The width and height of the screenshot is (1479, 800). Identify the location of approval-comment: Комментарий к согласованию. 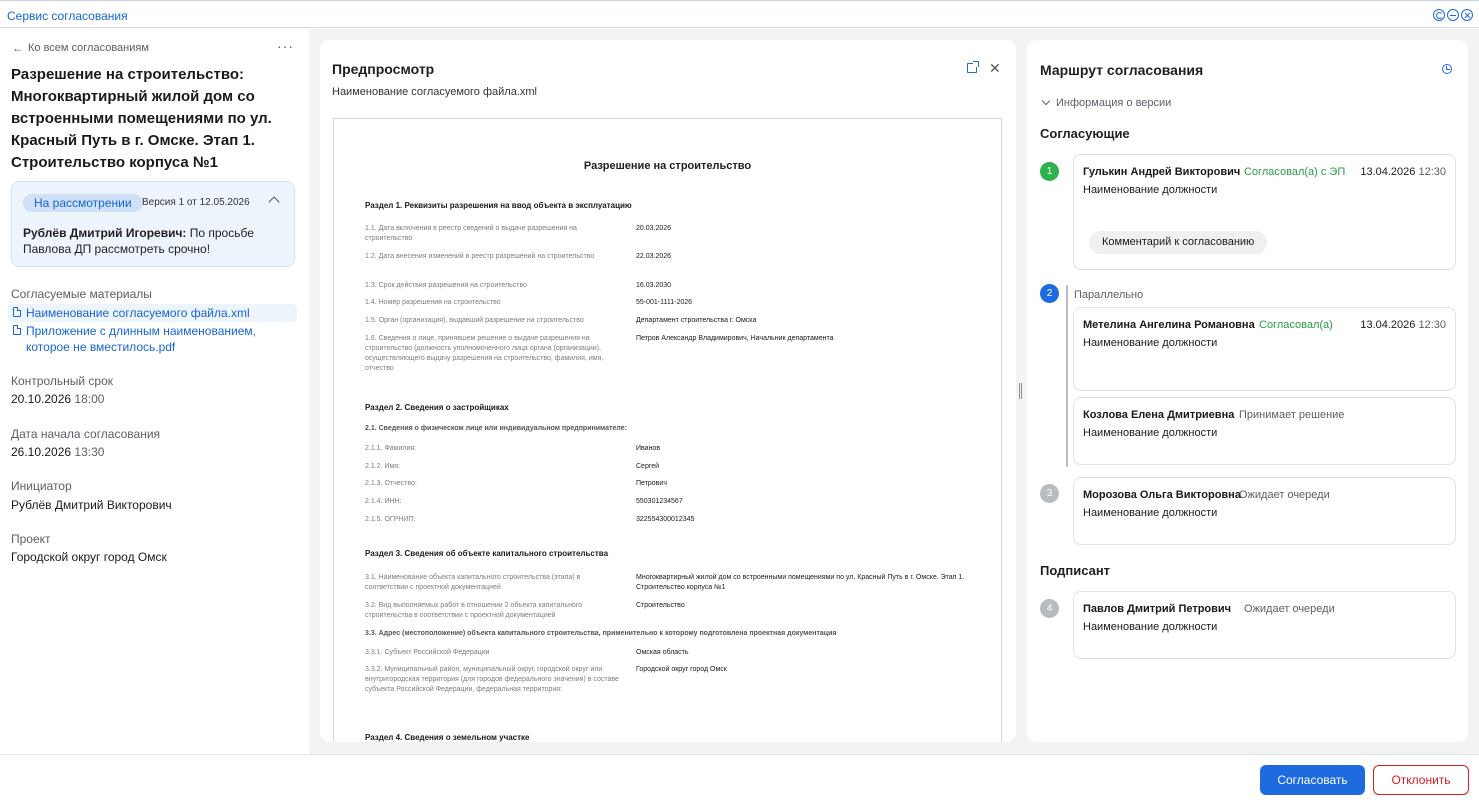
(1178, 242).